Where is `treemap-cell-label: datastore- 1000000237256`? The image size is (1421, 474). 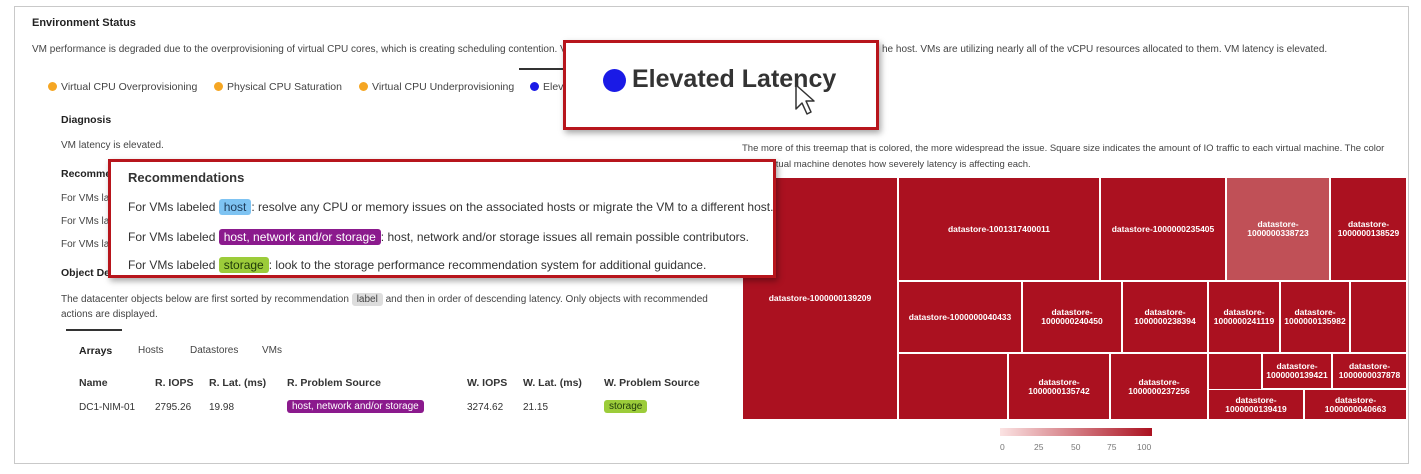
treemap-cell-label: datastore- 1000000237256 is located at coordinates (1159, 386).